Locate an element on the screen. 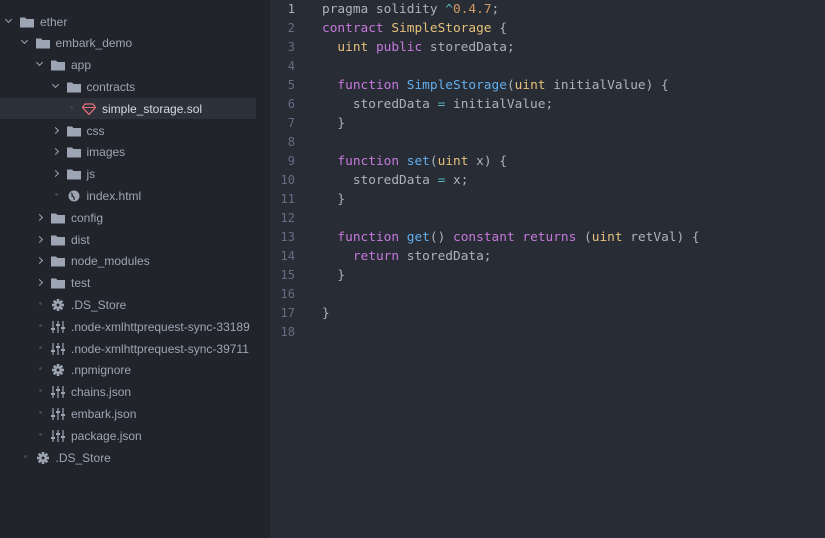 This screenshot has height=538, width=825. tree-folder-ether: ether is located at coordinates (128, 21).